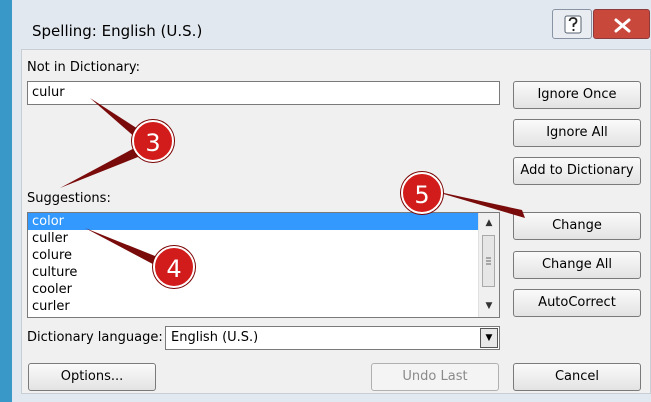 The width and height of the screenshot is (651, 402). I want to click on callout-badge-5: 5, so click(422, 193).